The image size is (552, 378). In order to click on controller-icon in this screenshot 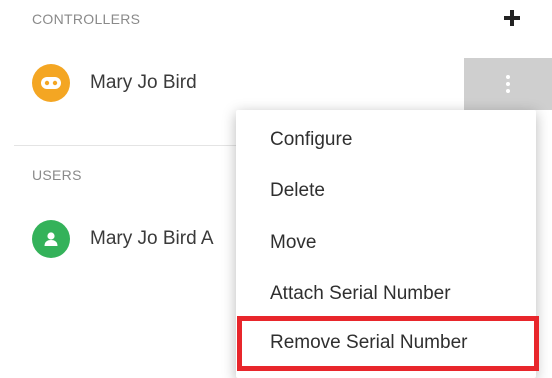, I will do `click(51, 83)`.